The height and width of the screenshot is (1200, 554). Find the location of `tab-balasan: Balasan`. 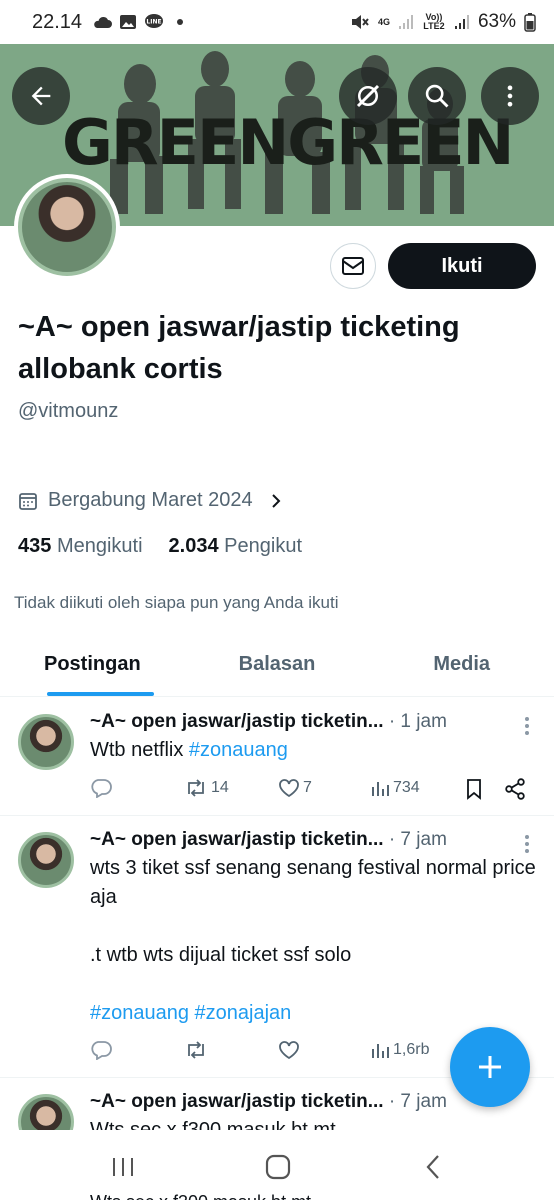

tab-balasan: Balasan is located at coordinates (277, 668).